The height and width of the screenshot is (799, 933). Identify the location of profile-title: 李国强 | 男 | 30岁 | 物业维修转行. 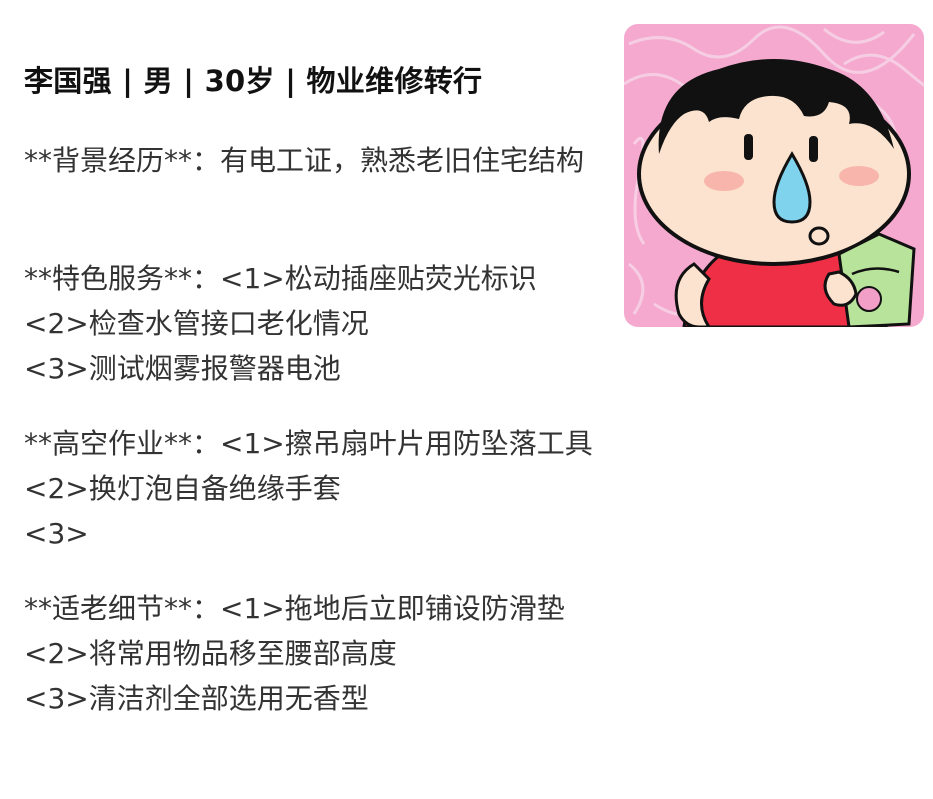
(253, 81).